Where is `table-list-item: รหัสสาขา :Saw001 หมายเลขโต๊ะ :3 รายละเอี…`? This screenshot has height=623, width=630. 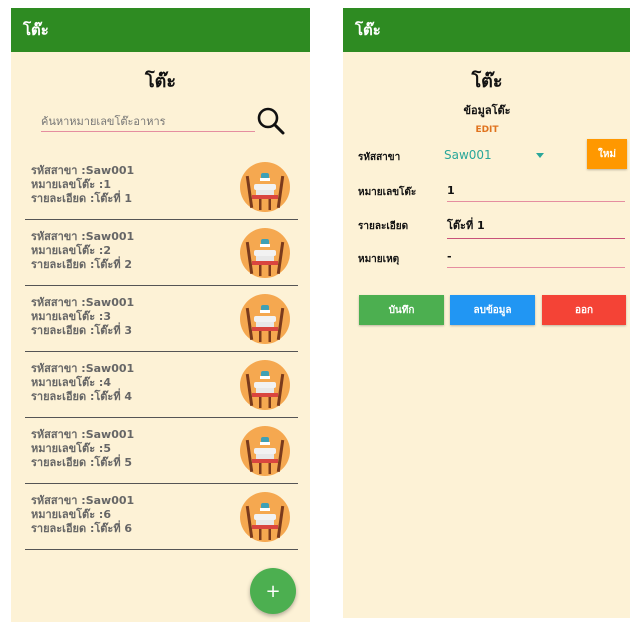
table-list-item: รหัสสาขา :Saw001 หมายเลขโต๊ะ :3 รายละเอี… is located at coordinates (161, 319).